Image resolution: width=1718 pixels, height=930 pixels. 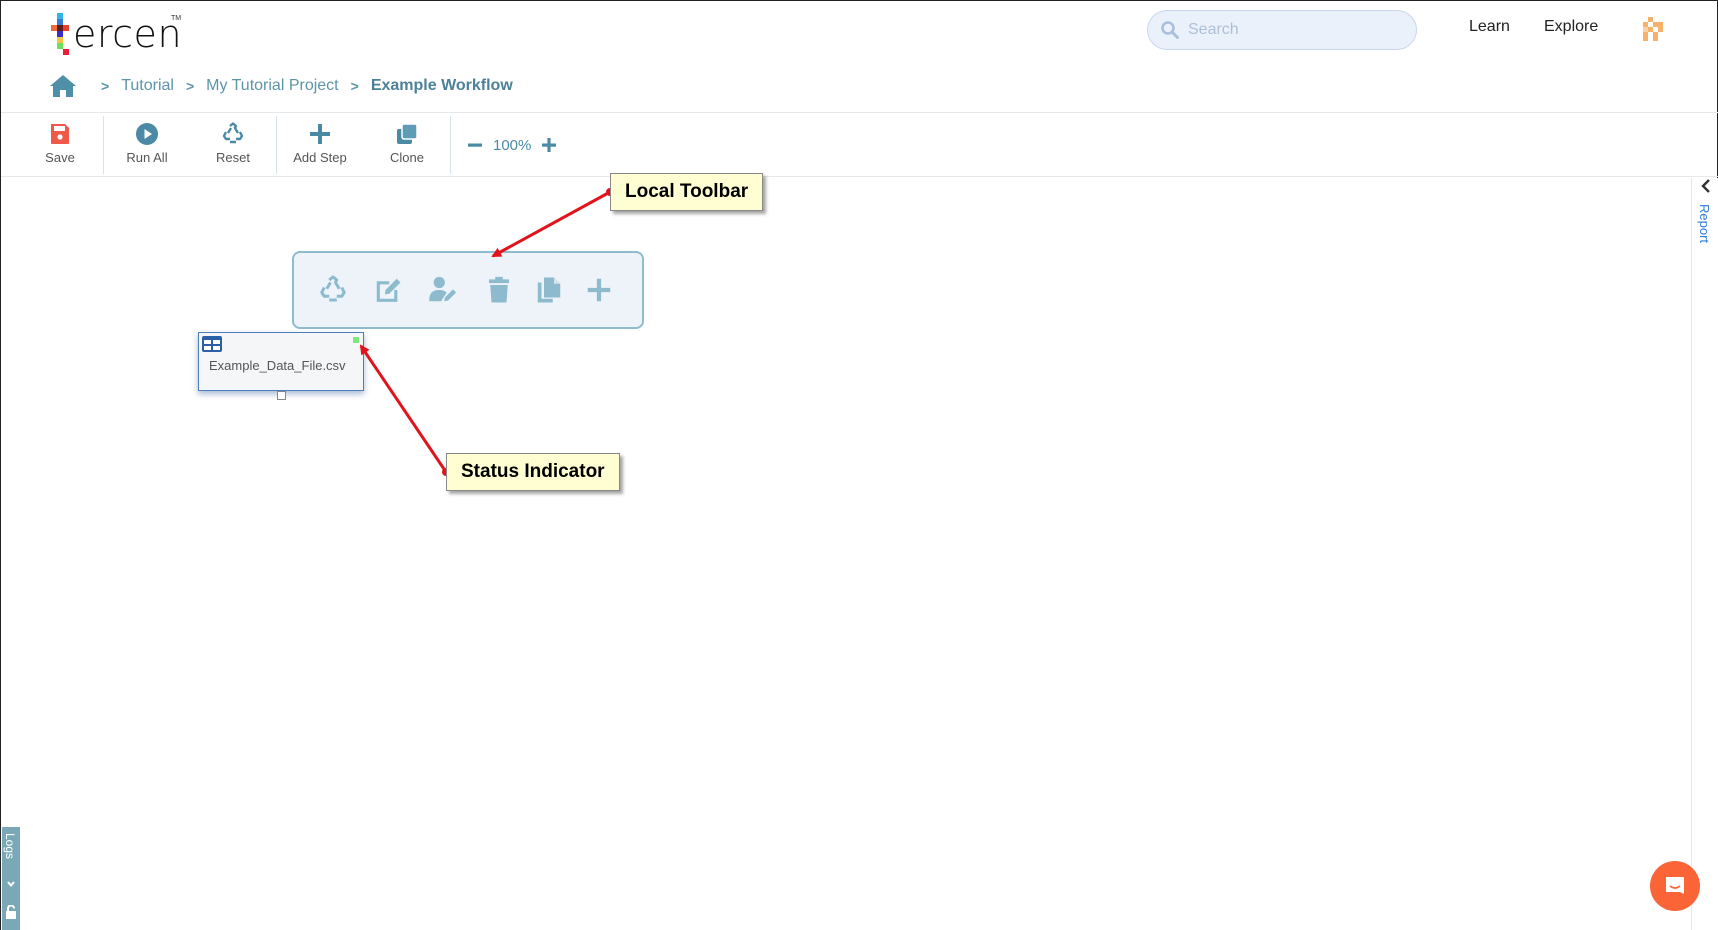 What do you see at coordinates (212, 344) in the screenshot?
I see `table-icon` at bounding box center [212, 344].